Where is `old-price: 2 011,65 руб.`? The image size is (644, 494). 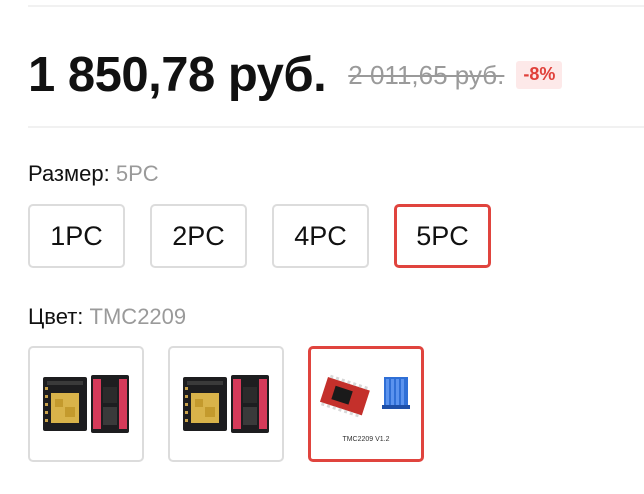 old-price: 2 011,65 руб. is located at coordinates (426, 75).